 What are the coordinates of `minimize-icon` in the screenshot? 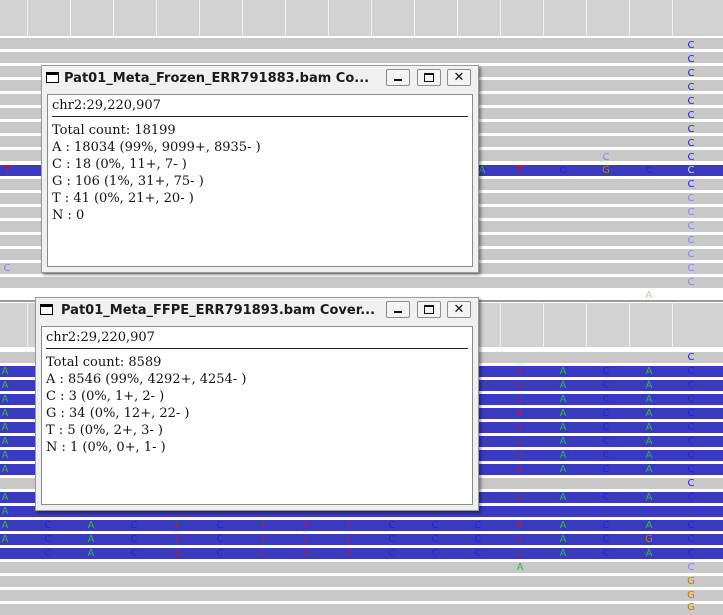 It's located at (398, 312).